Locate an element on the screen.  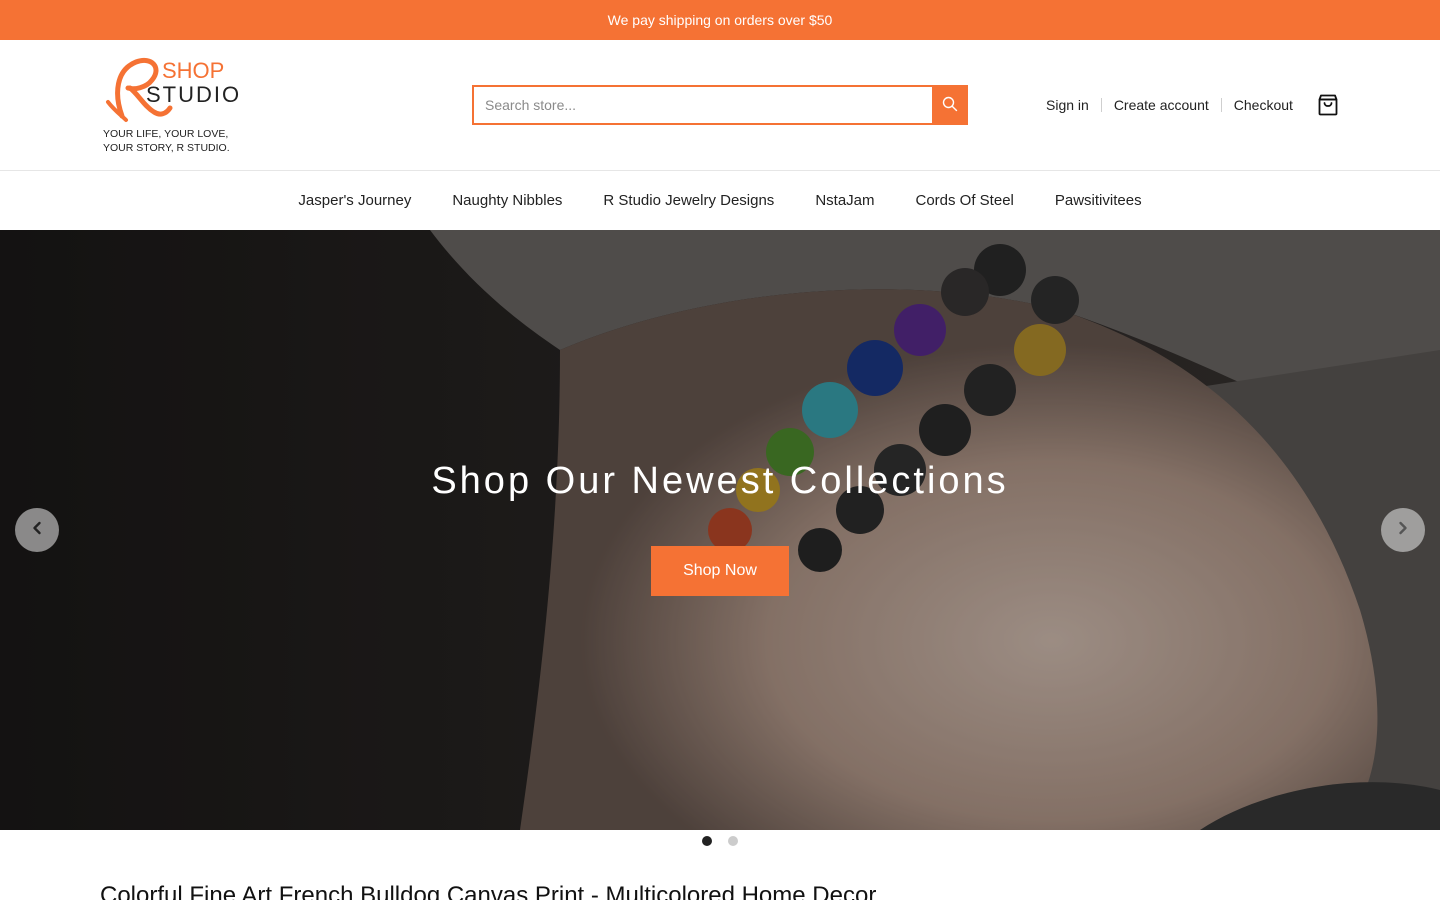
logo-shop-text: SHOP is located at coordinates (193, 70).